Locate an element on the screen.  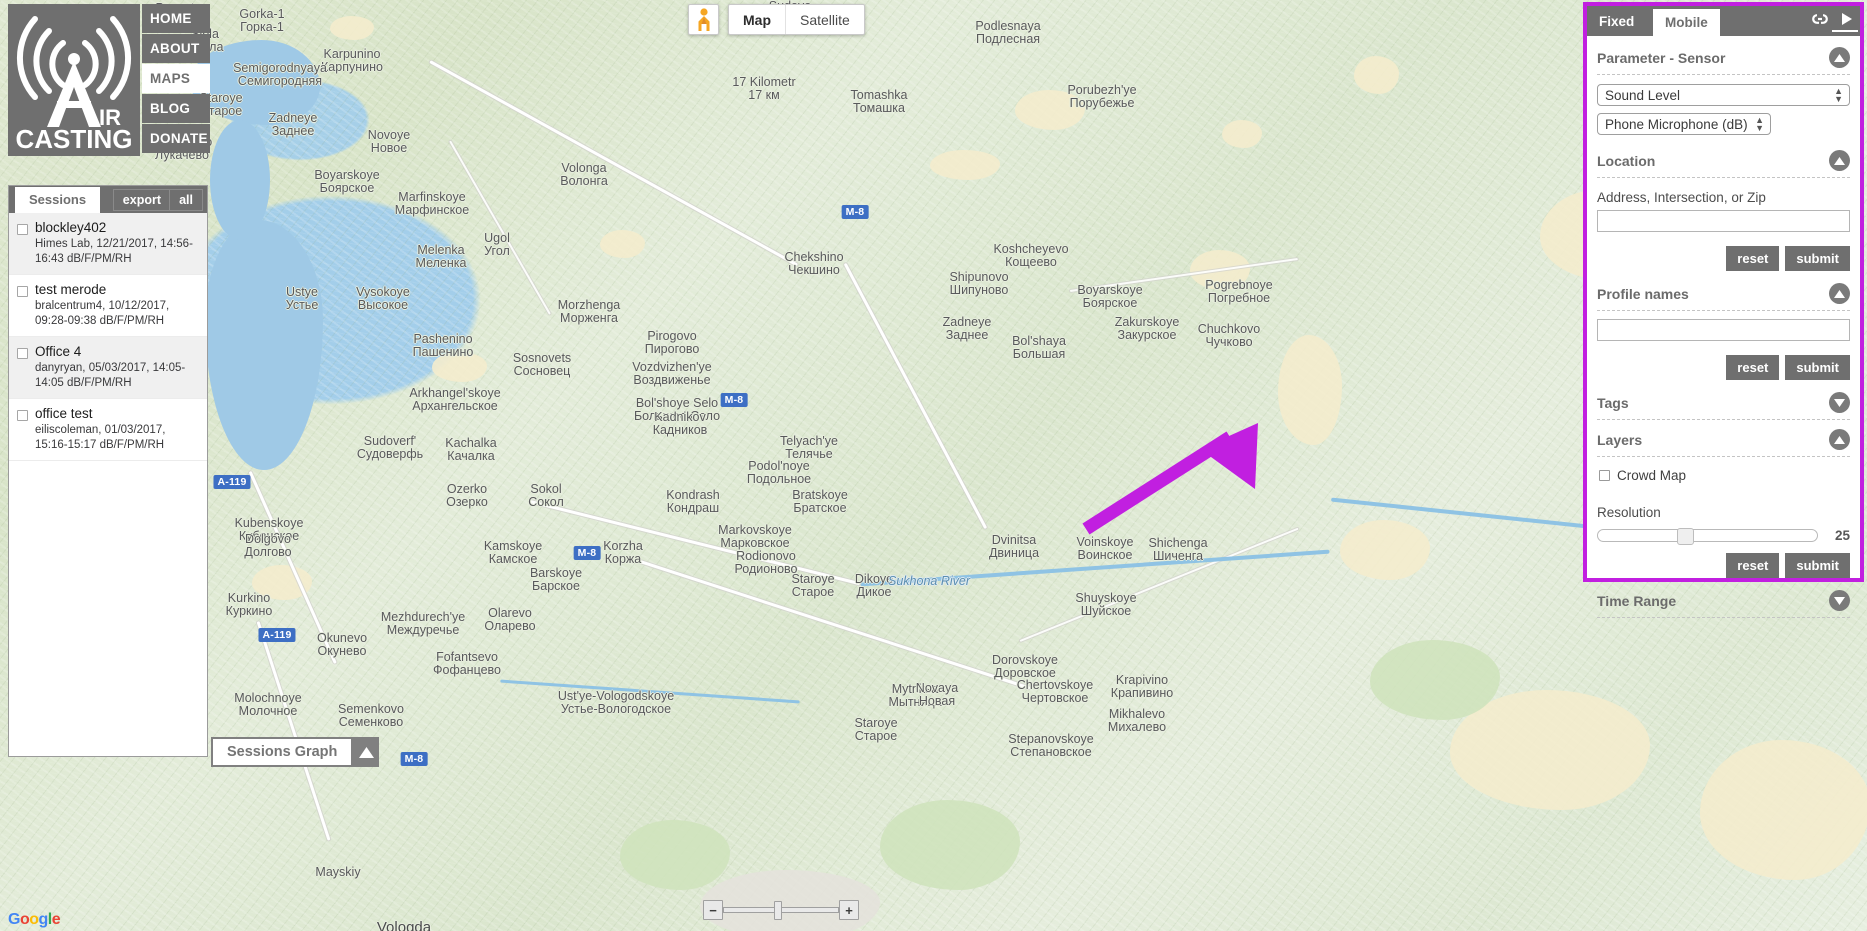
street-view-pegman-button is located at coordinates (703, 19).